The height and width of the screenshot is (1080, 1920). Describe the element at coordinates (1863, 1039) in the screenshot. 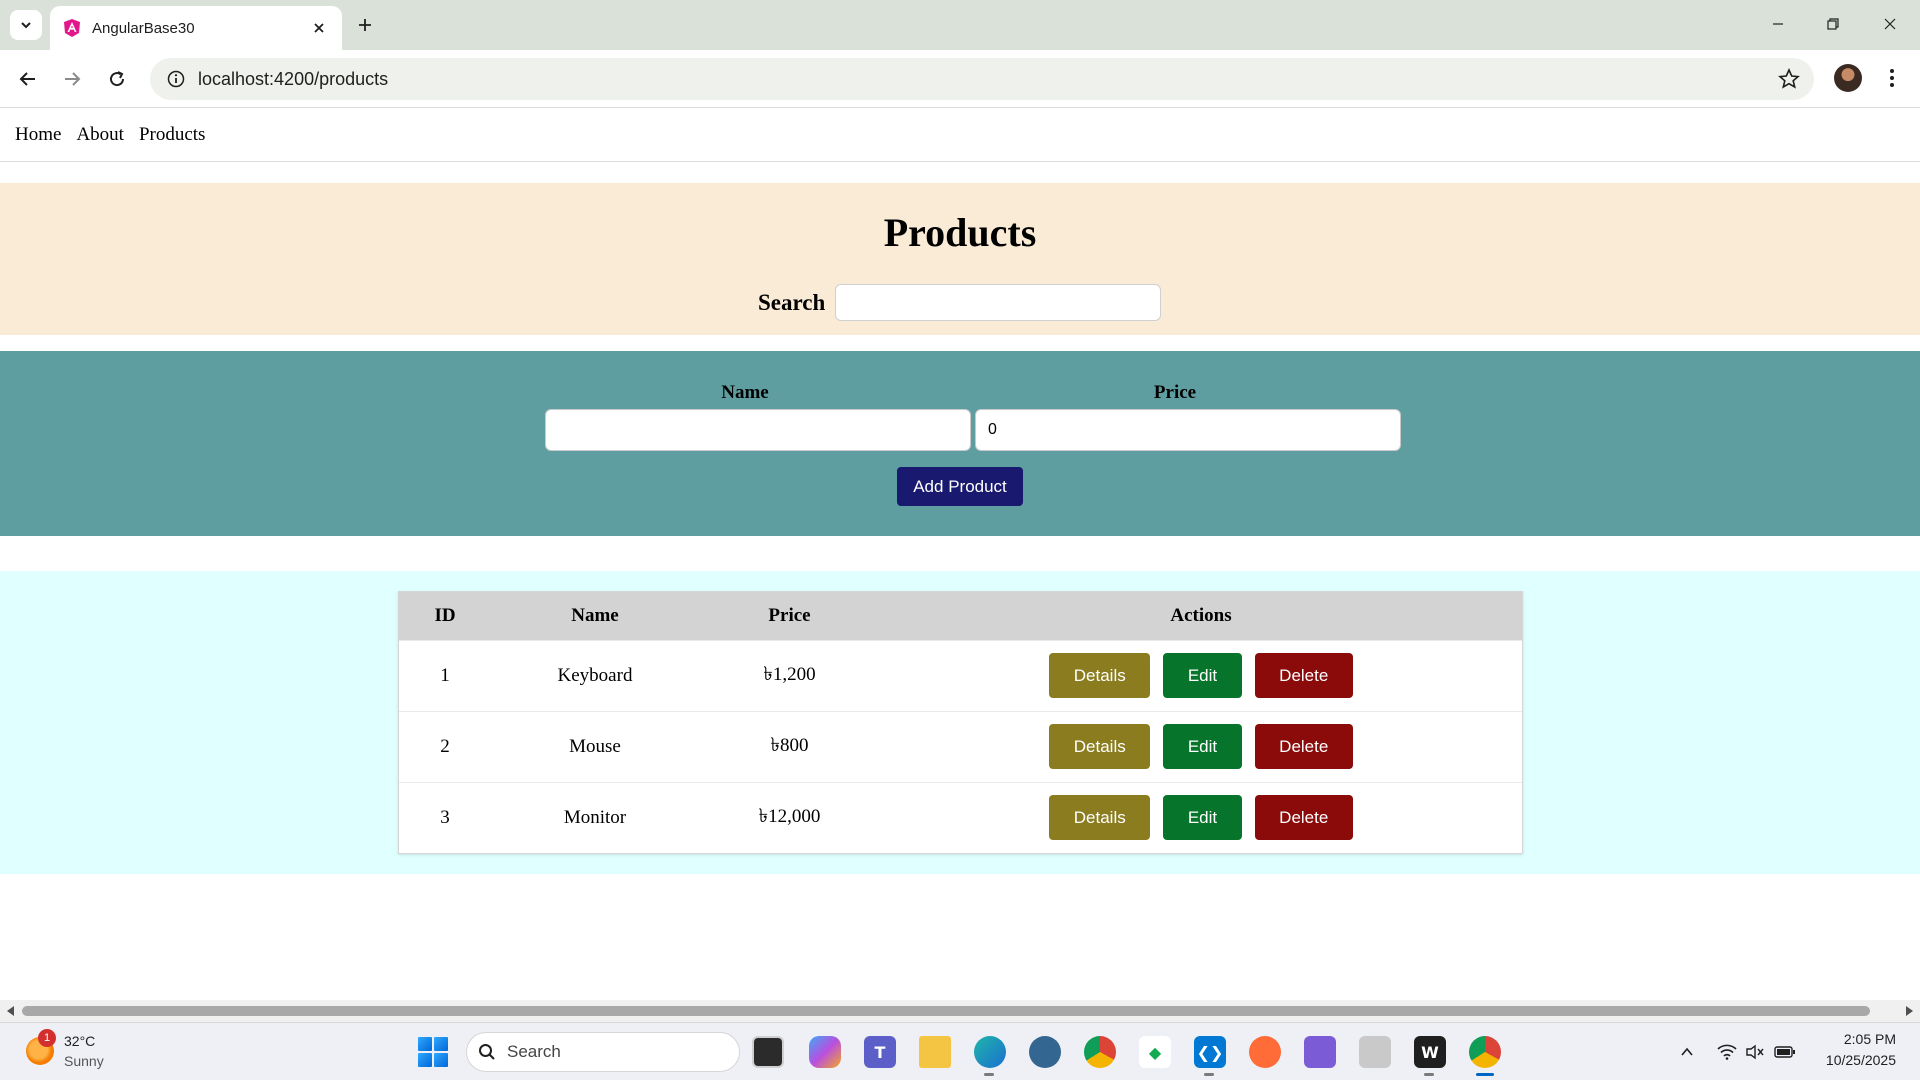

I see `clock-time: 2:05 PM` at that location.